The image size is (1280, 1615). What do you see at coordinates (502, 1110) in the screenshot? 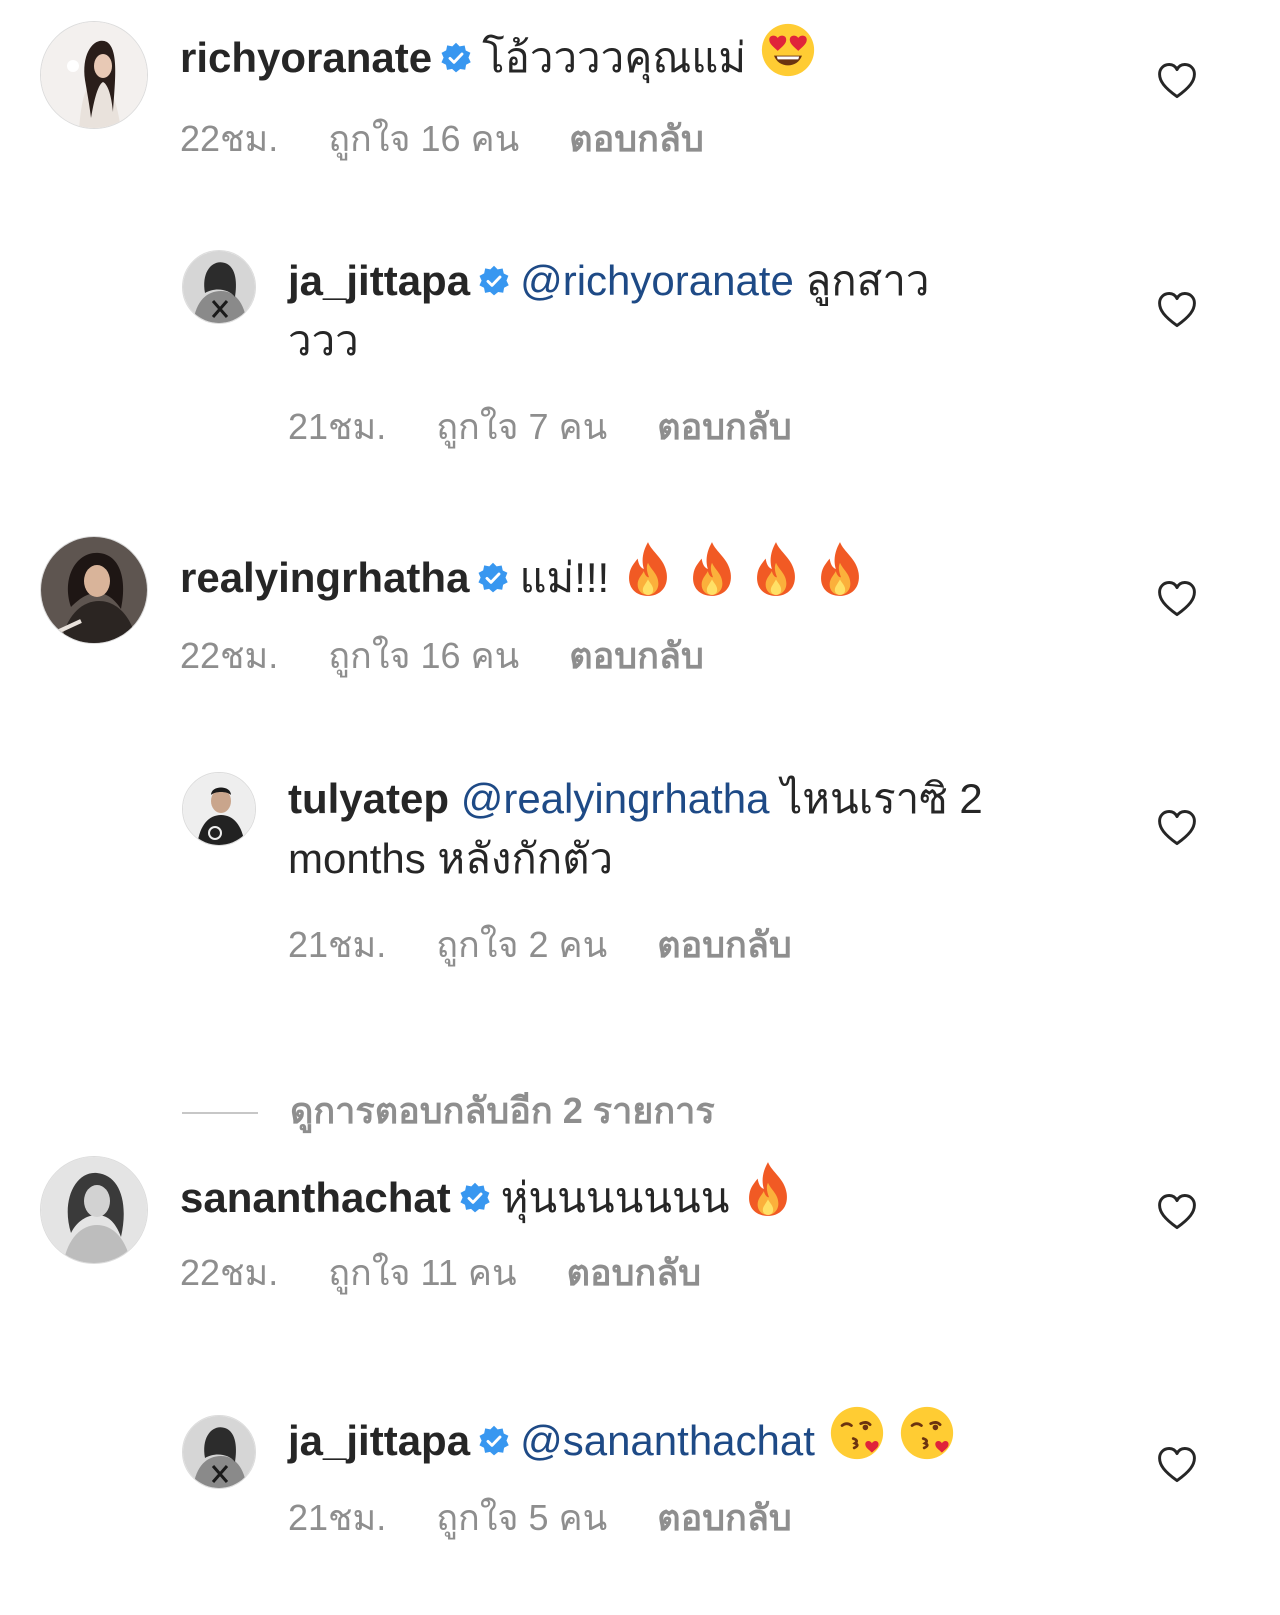
I see `view-more-replies-label: ดูการตอบกลับอีก 2 รายการ` at bounding box center [502, 1110].